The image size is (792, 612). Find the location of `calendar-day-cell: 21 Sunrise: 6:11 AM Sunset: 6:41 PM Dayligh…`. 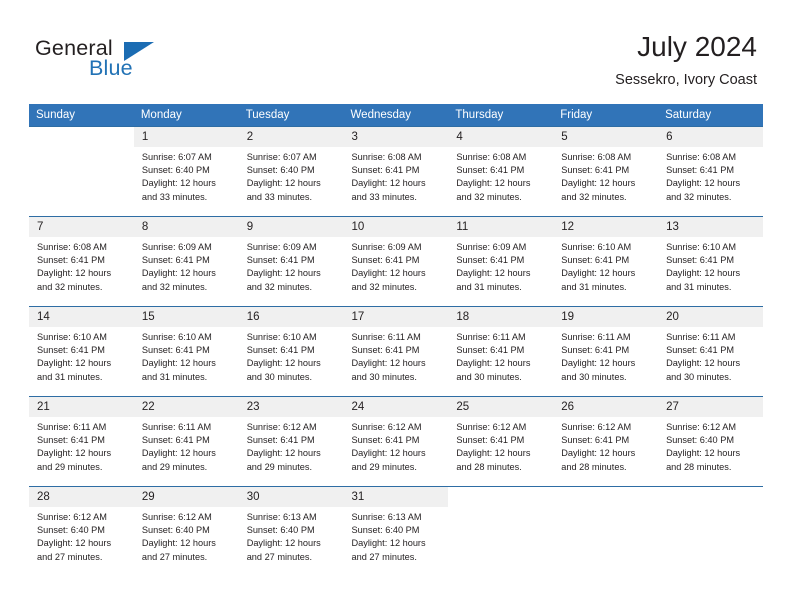

calendar-day-cell: 21 Sunrise: 6:11 AM Sunset: 6:41 PM Dayligh… is located at coordinates (81, 441).